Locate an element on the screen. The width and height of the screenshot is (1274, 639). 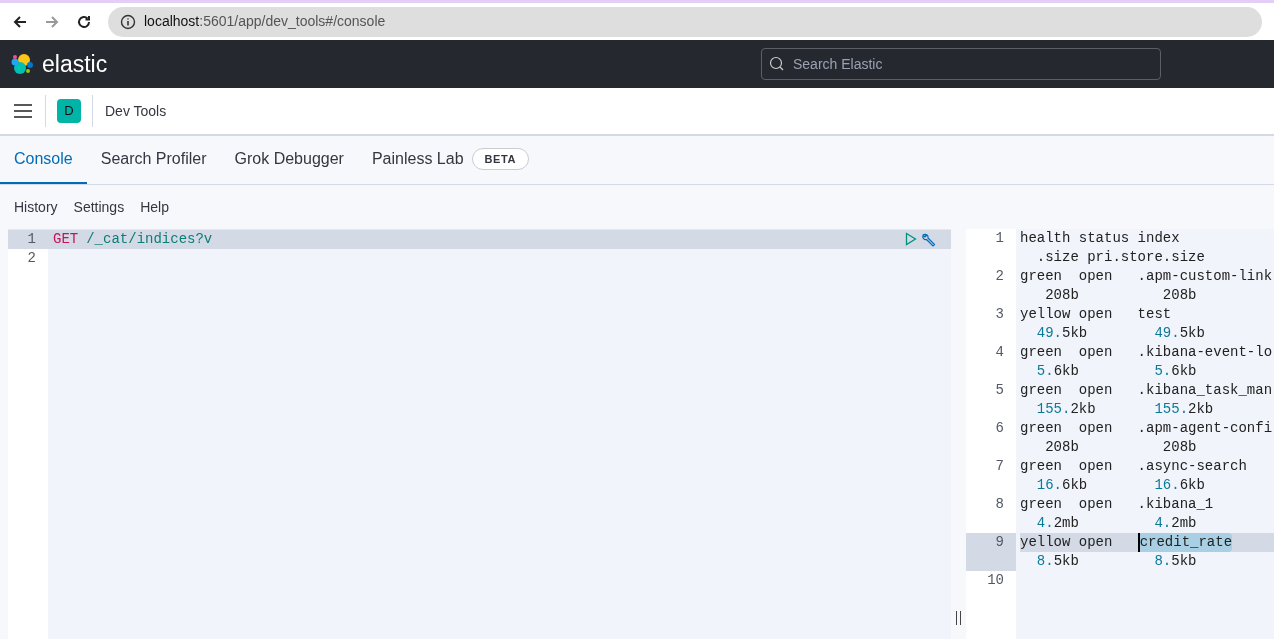
beta-badge: BETA is located at coordinates (500, 159).